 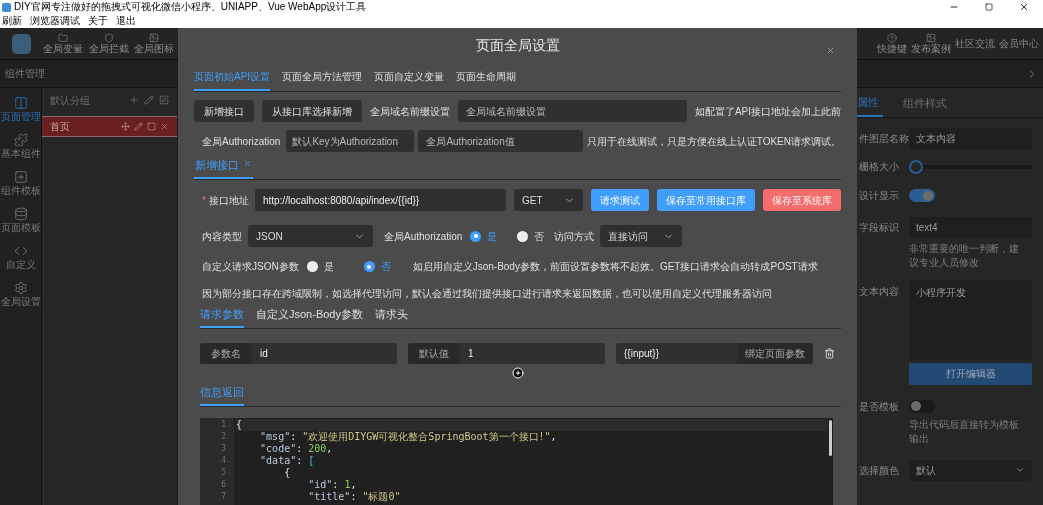 What do you see at coordinates (164, 100) in the screenshot?
I see `edit-square-icon` at bounding box center [164, 100].